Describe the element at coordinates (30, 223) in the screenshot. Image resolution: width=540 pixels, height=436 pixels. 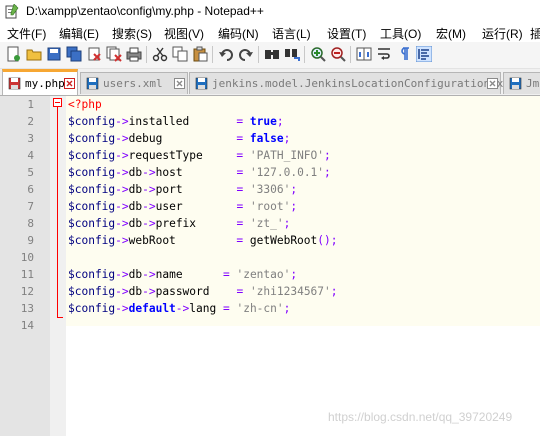
I see `line-number: 8` at that location.